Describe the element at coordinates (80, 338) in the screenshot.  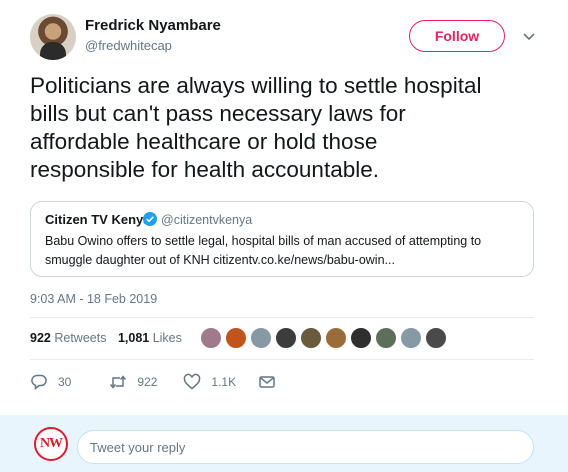
I see `retweets-label: Retweets` at that location.